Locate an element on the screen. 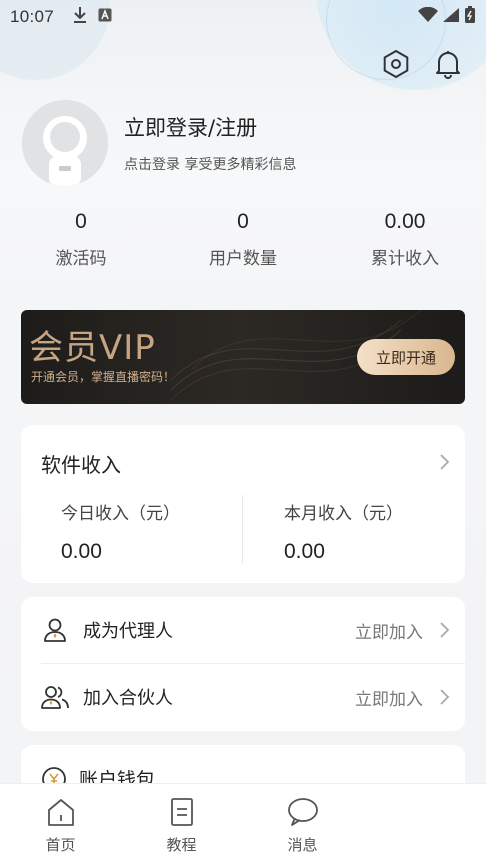 Image resolution: width=486 pixels, height=864 pixels. today-income: 今日收入（元） 0.00 is located at coordinates (131, 530).